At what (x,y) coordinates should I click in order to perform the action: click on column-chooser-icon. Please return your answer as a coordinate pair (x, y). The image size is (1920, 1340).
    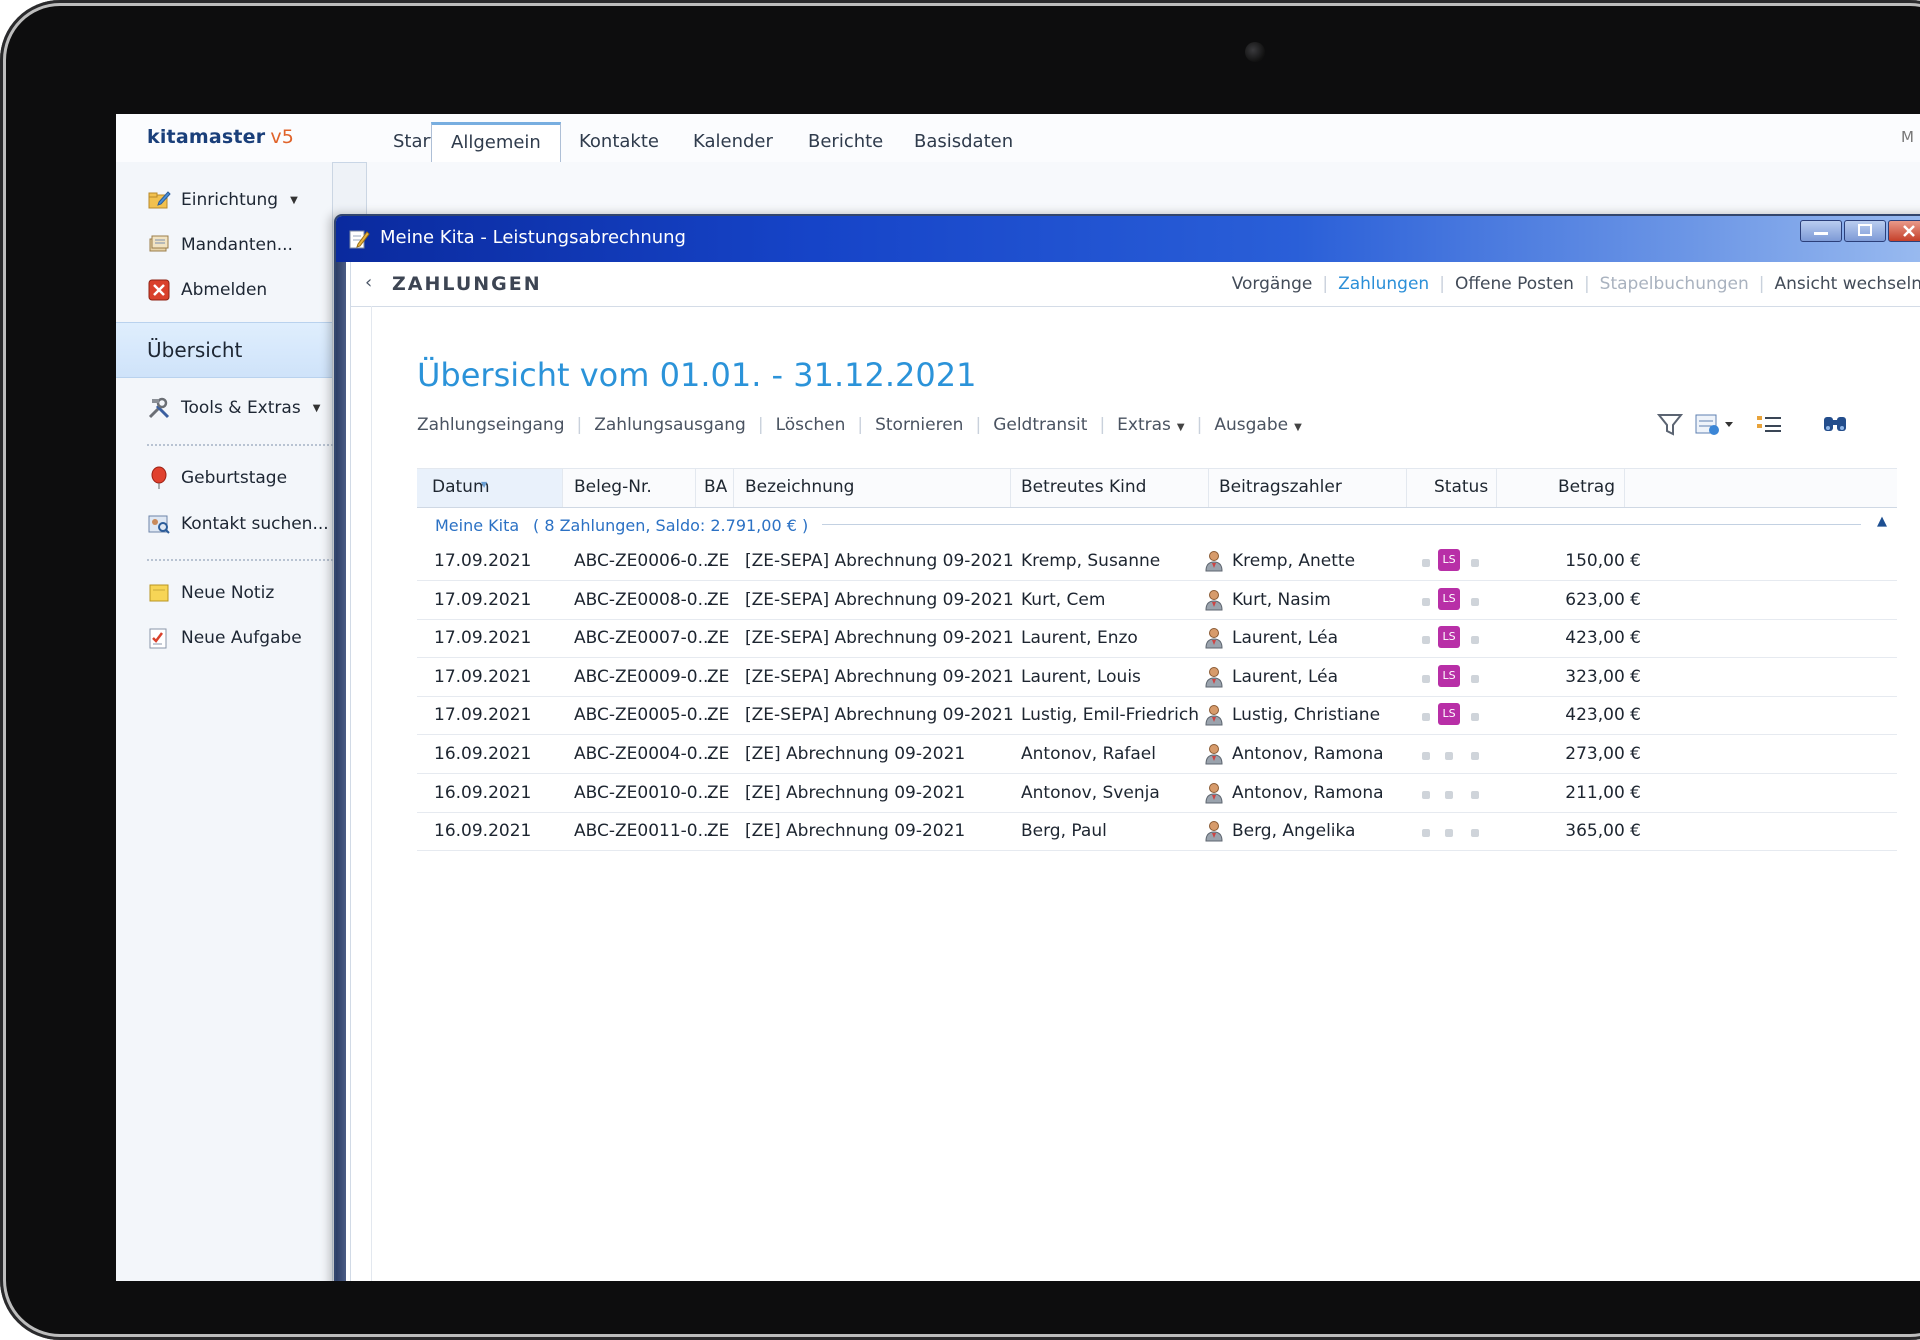
    Looking at the image, I should click on (1769, 424).